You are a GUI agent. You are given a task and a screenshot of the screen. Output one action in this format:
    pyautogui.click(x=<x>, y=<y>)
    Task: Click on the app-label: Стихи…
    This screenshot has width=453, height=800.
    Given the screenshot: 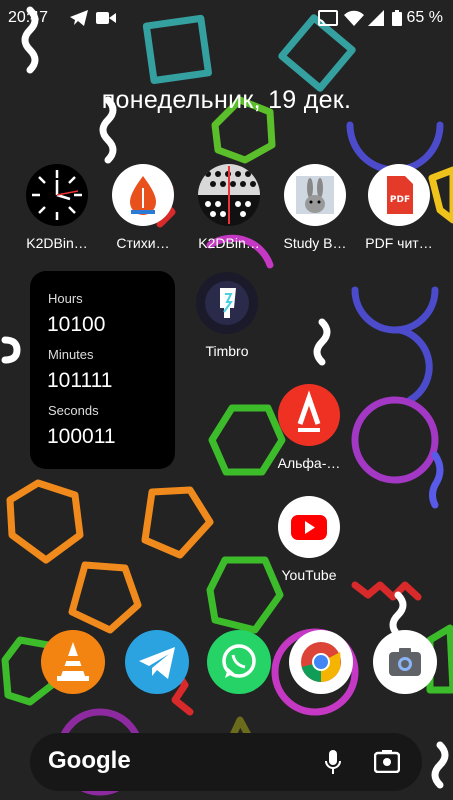 What is the action you would take?
    pyautogui.click(x=143, y=243)
    